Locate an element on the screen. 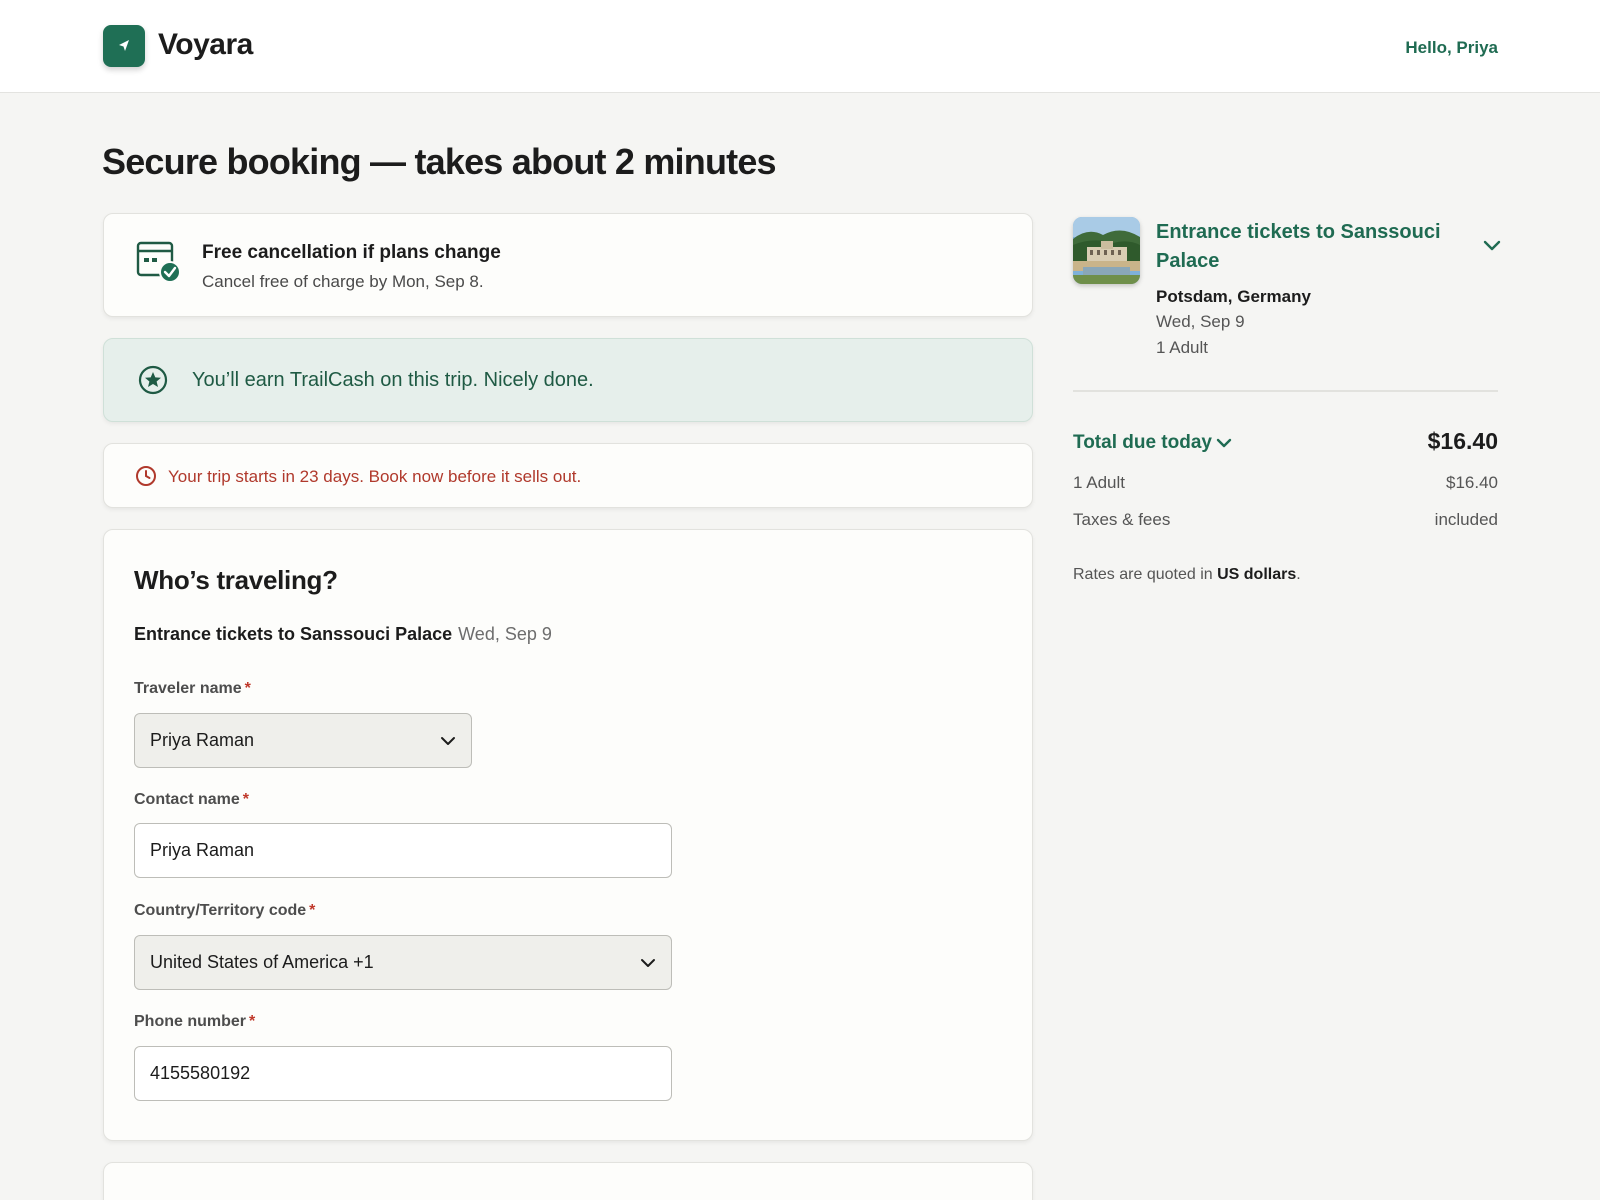 This screenshot has width=1600, height=1200. travelers-heading: Who’s traveling? is located at coordinates (236, 580).